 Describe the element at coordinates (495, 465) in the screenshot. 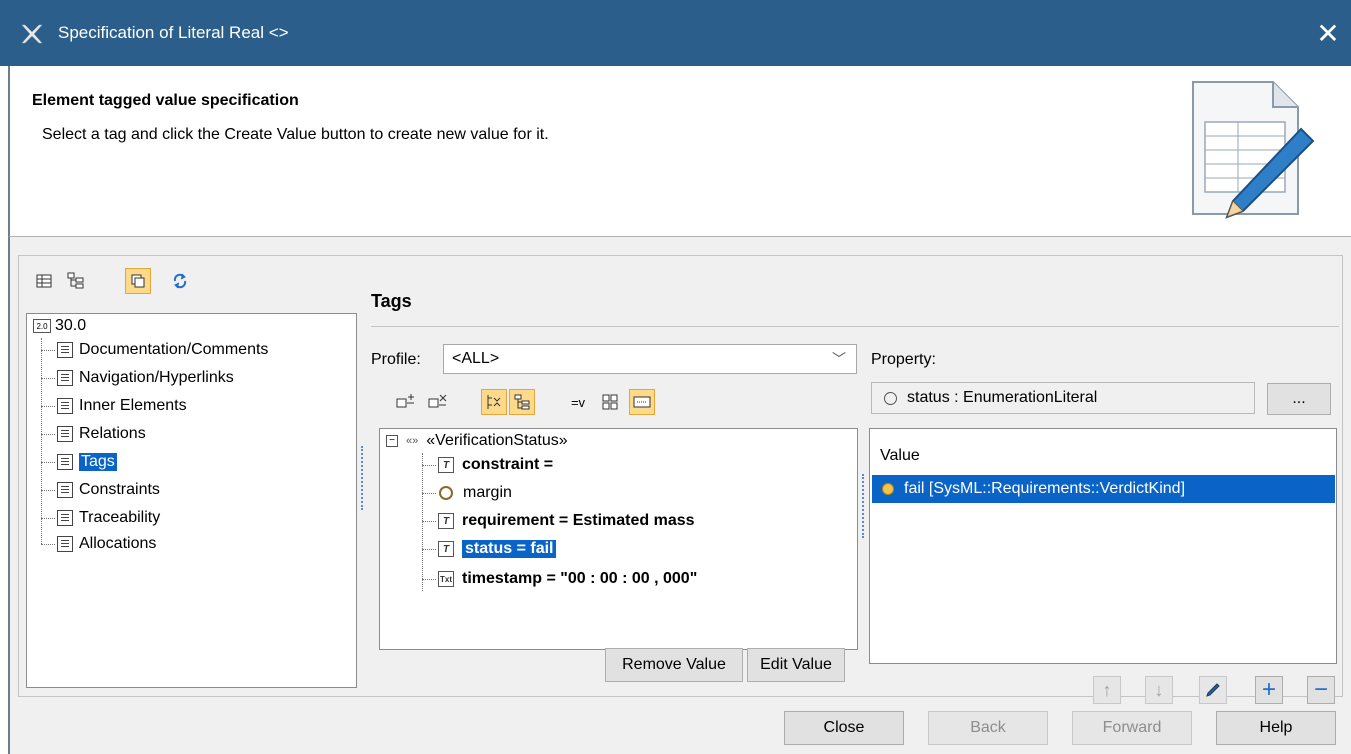

I see `tag-row-constraint: Tconstraint =` at that location.